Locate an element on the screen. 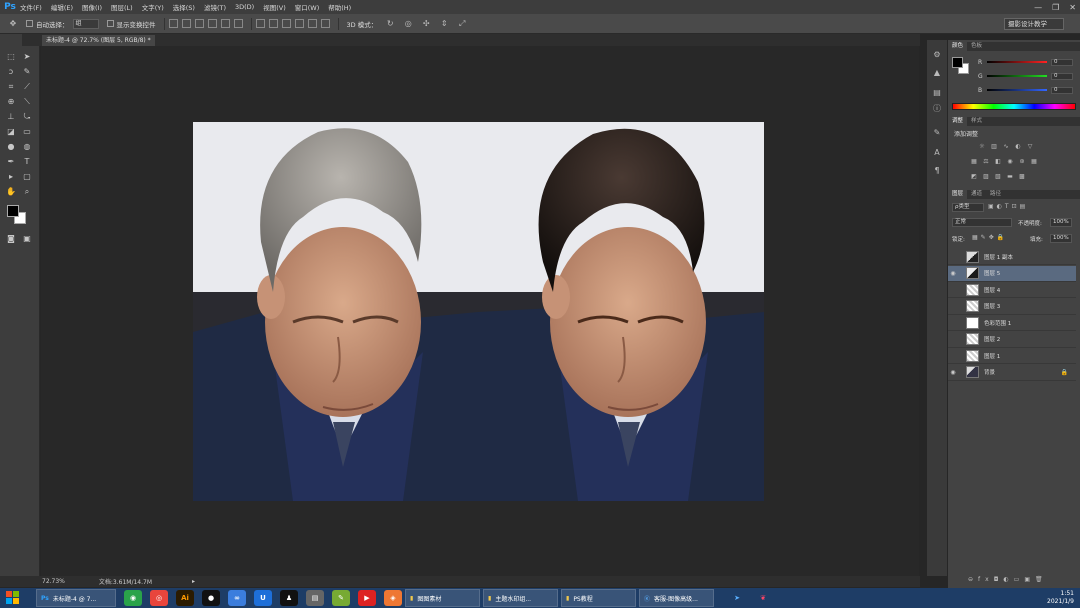 The height and width of the screenshot is (608, 1080). marquee-tool-icon: ⬚ is located at coordinates (11, 57).